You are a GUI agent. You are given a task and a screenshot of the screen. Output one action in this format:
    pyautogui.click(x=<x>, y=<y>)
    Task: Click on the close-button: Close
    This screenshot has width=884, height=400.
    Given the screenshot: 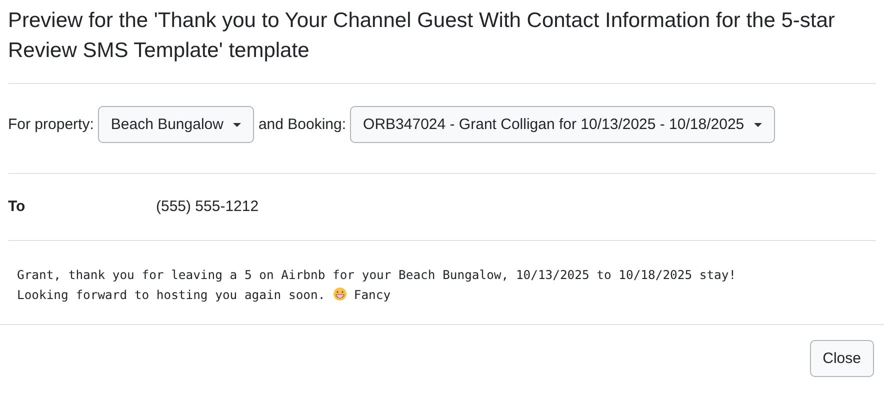 What is the action you would take?
    pyautogui.click(x=842, y=358)
    